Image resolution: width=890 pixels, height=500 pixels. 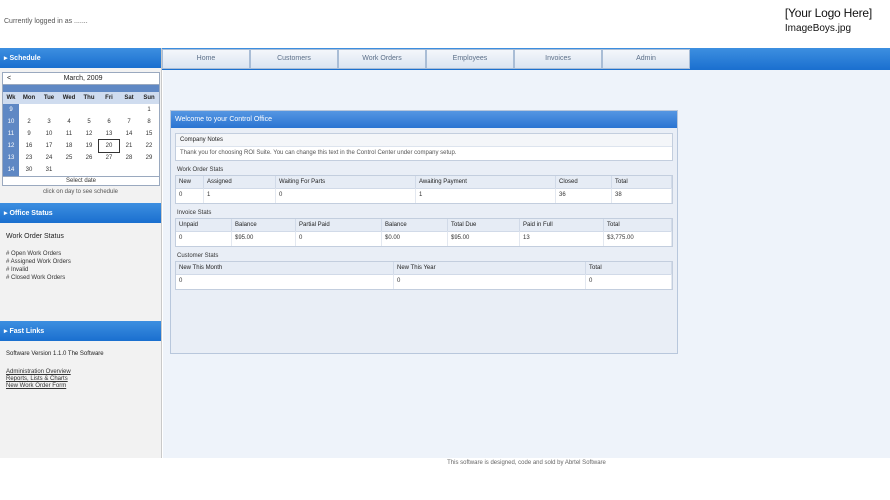 I want to click on table-header: Assigned, so click(x=240, y=182).